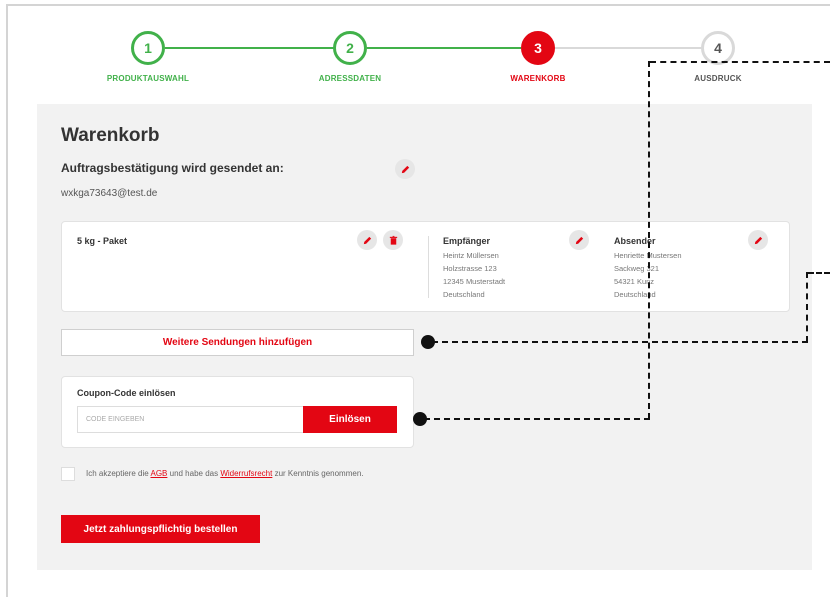 The height and width of the screenshot is (597, 830). I want to click on annotation-line-top, so click(740, 62).